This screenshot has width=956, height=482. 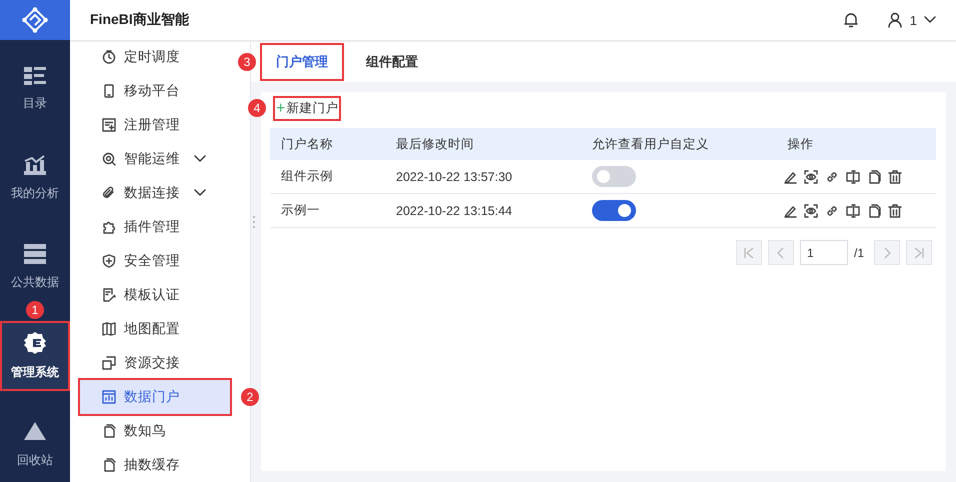 I want to click on step-marker: 4, so click(x=257, y=108).